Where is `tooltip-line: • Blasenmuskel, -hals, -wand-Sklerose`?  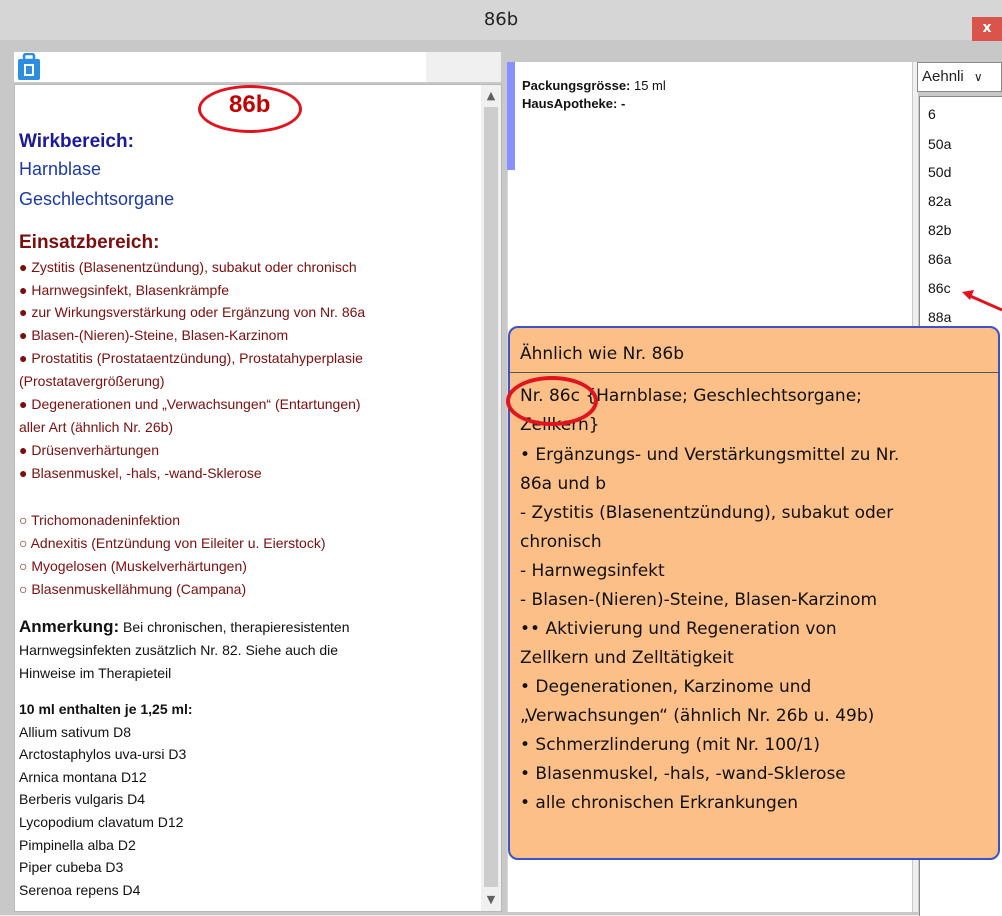
tooltip-line: • Blasenmuskel, -hals, -wand-Sklerose is located at coordinates (683, 774).